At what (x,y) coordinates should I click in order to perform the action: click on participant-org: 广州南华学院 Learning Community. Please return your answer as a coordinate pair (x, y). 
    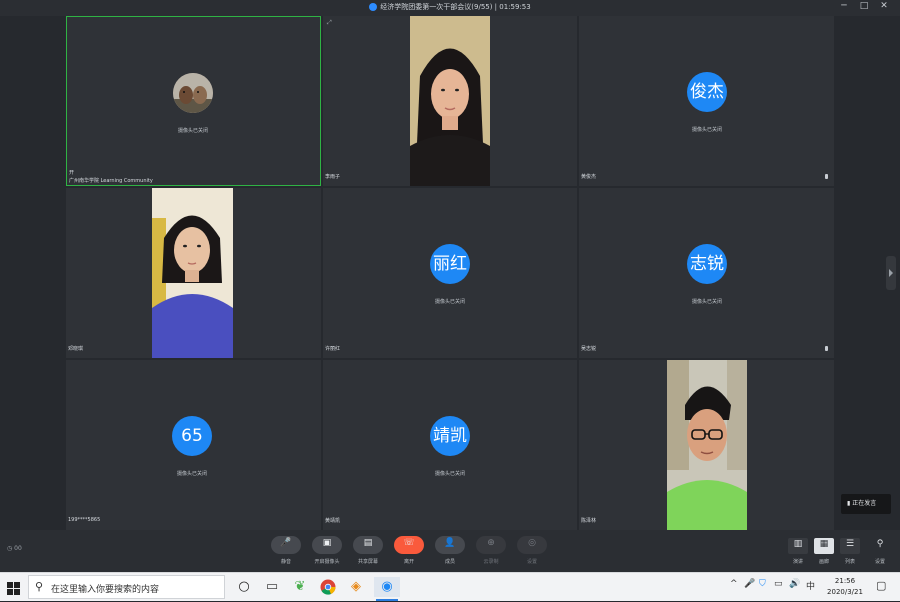
    Looking at the image, I should click on (111, 181).